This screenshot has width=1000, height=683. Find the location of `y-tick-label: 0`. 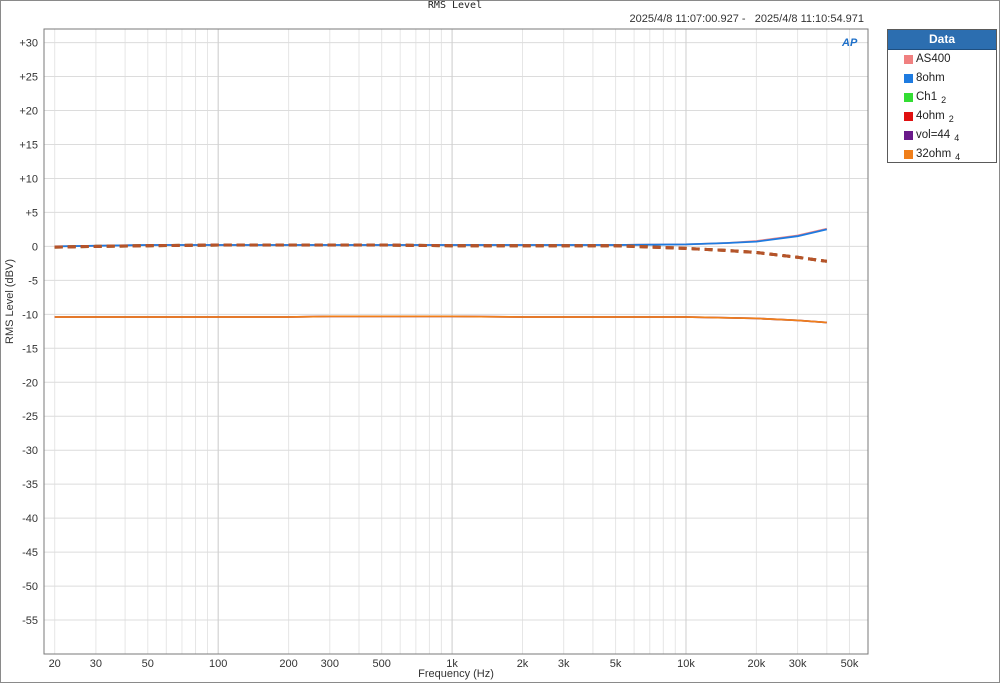

y-tick-label: 0 is located at coordinates (35, 247).